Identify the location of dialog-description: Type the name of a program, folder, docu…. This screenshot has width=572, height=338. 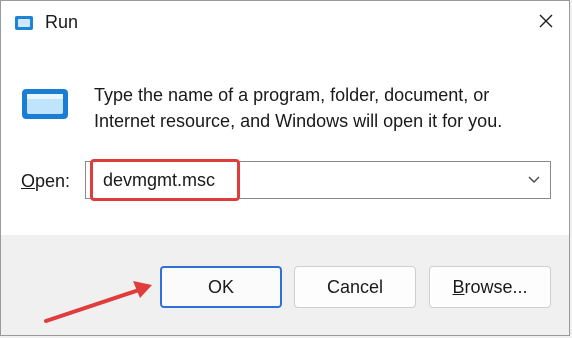
(298, 108).